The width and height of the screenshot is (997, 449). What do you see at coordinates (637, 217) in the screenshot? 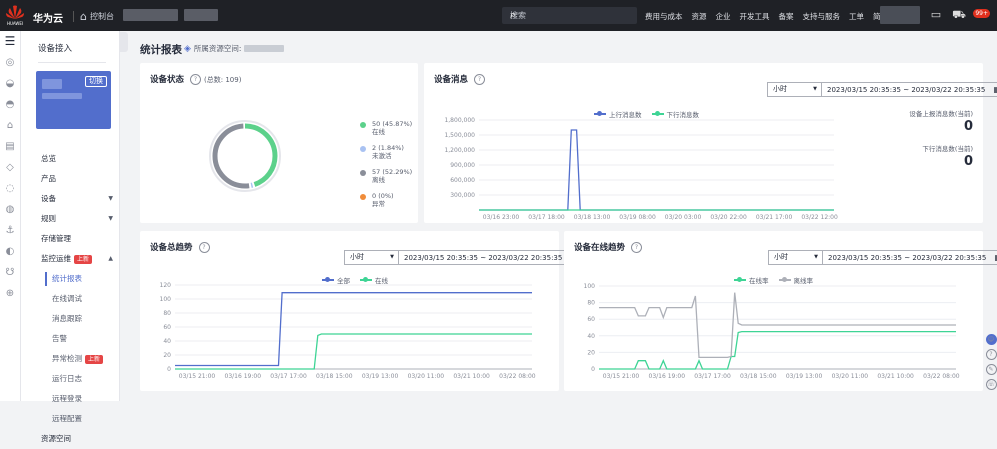
I see `x-tick-label: 03/19 08:00` at bounding box center [637, 217].